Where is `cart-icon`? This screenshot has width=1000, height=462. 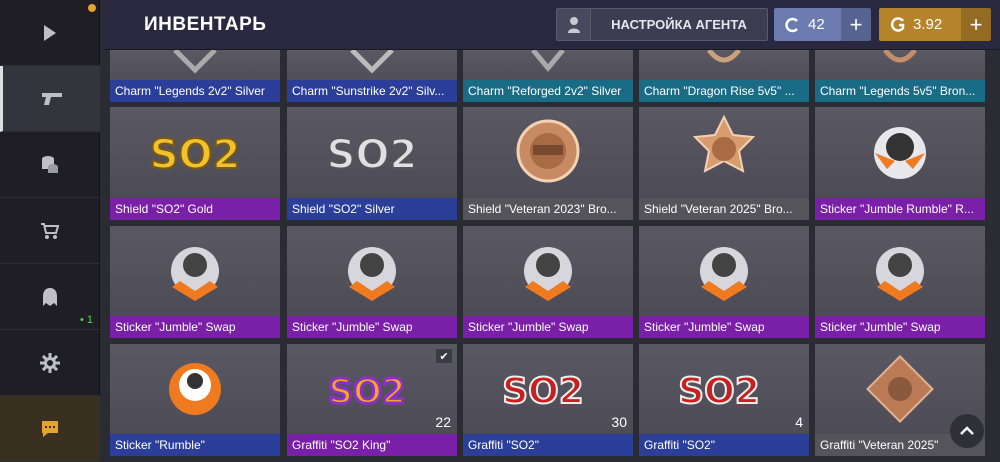 cart-icon is located at coordinates (50, 230).